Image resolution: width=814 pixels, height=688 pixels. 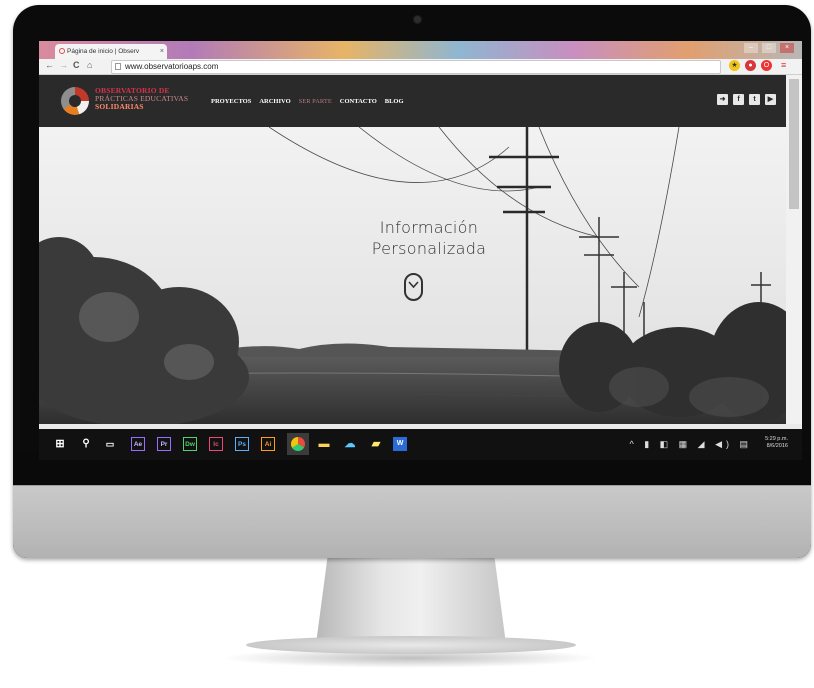 I want to click on hero-title-line-2: Personalizada, so click(x=429, y=248).